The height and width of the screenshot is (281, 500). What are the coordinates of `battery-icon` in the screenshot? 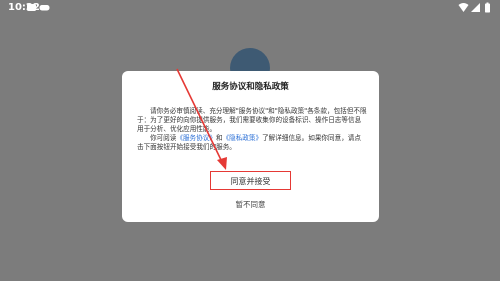 It's located at (487, 7).